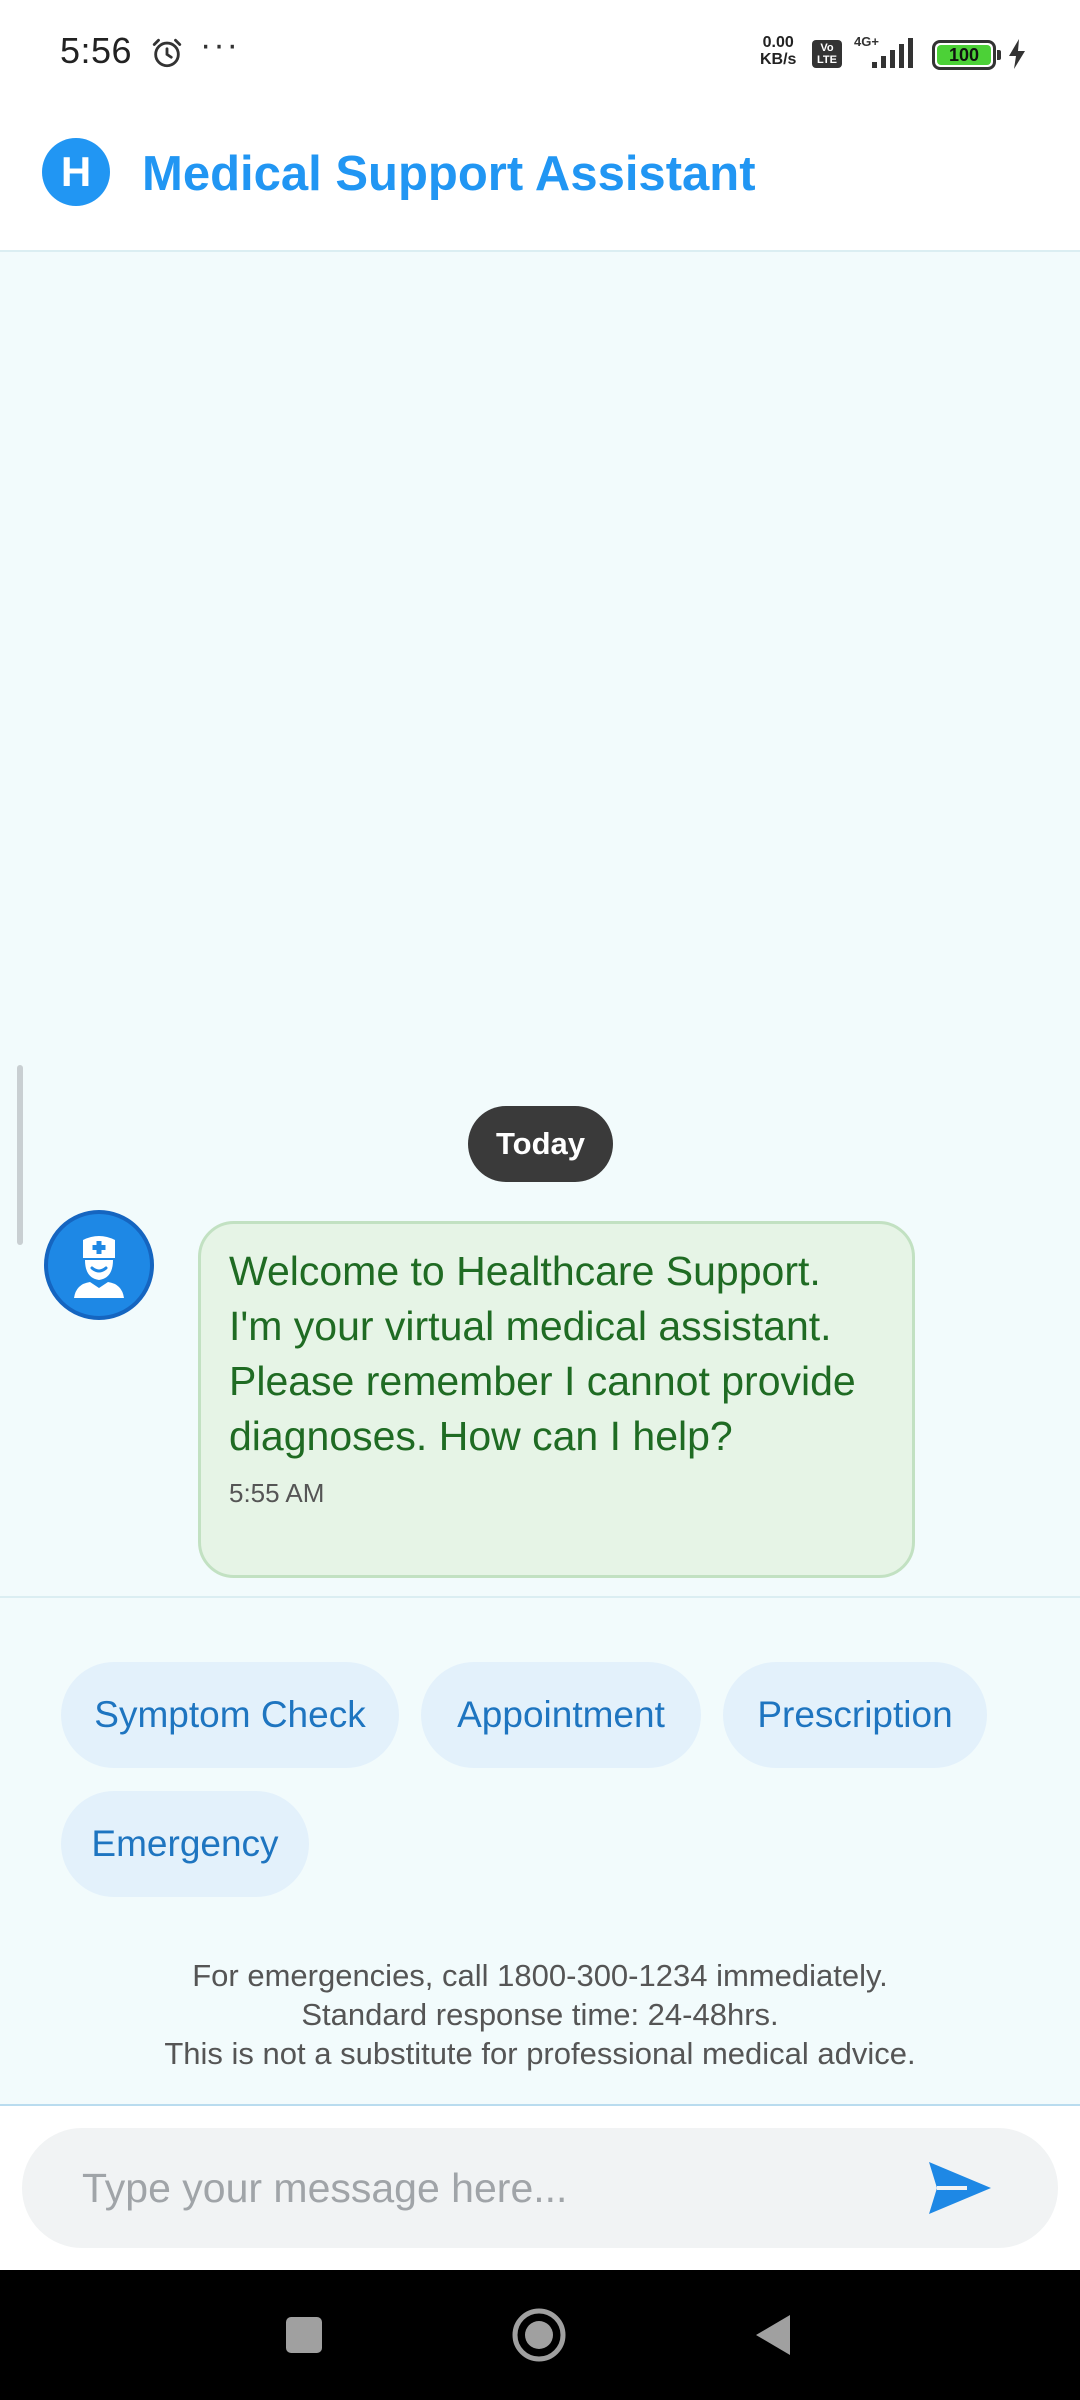  I want to click on quick-action-emergency: Emergency, so click(185, 1844).